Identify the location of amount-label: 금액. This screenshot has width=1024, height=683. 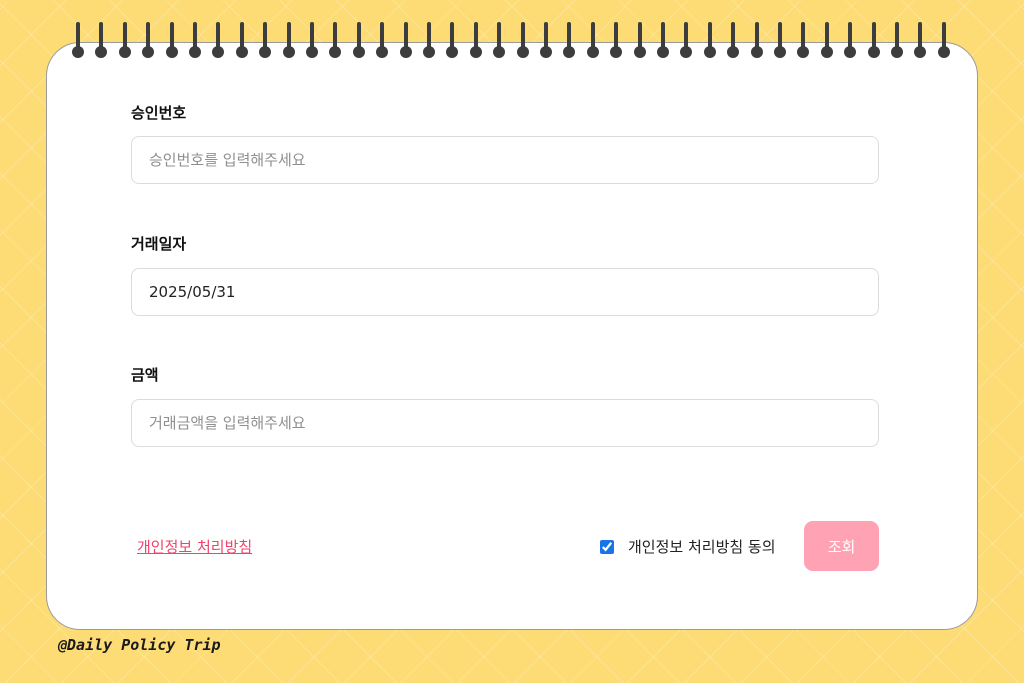
(145, 375).